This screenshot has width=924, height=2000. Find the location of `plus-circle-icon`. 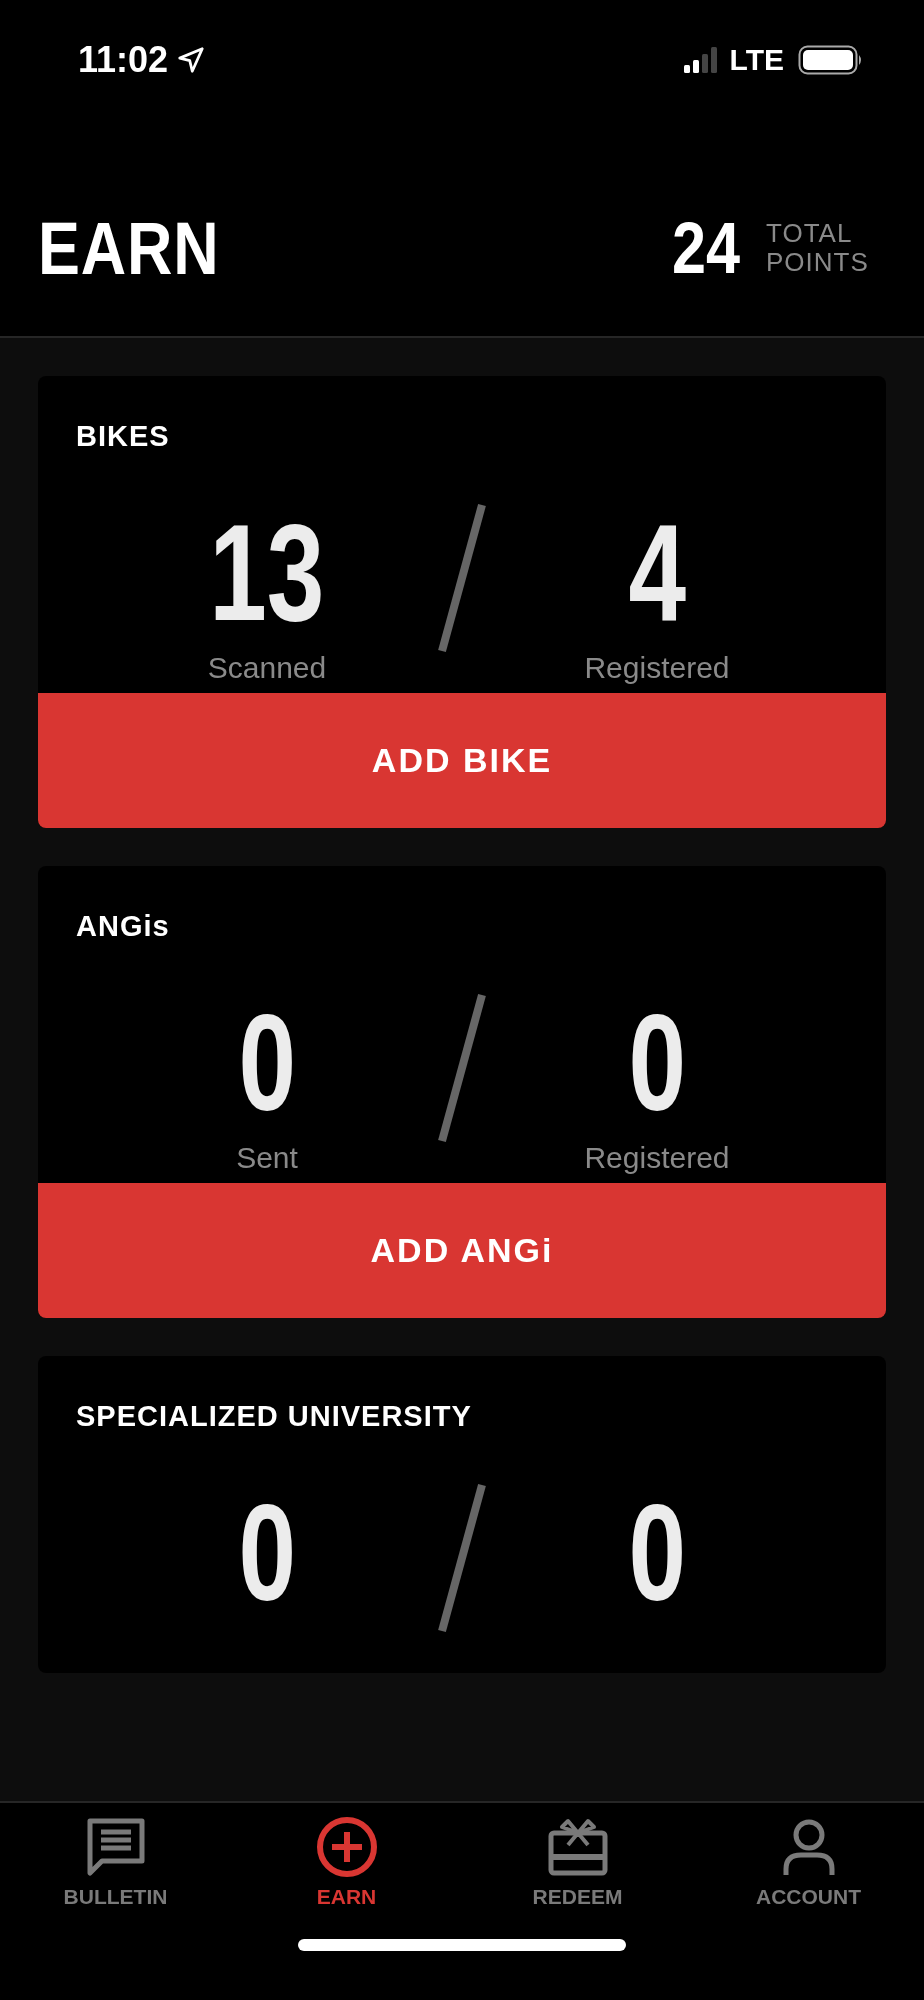

plus-circle-icon is located at coordinates (346, 1847).